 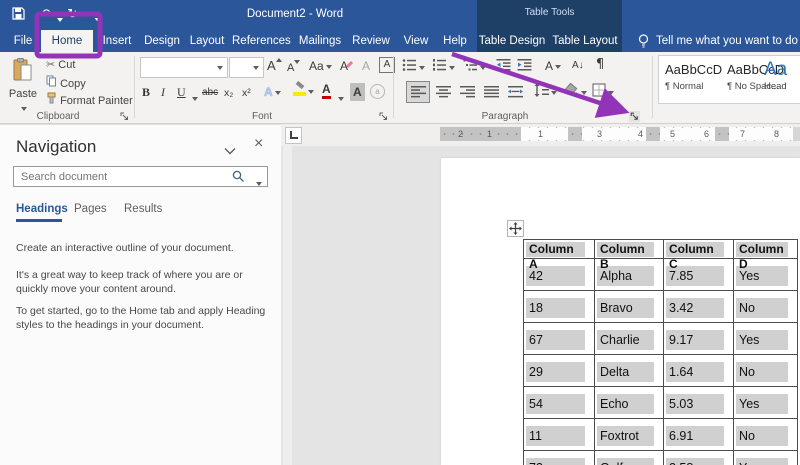 What do you see at coordinates (272, 92) in the screenshot?
I see `text-effects-button: A` at bounding box center [272, 92].